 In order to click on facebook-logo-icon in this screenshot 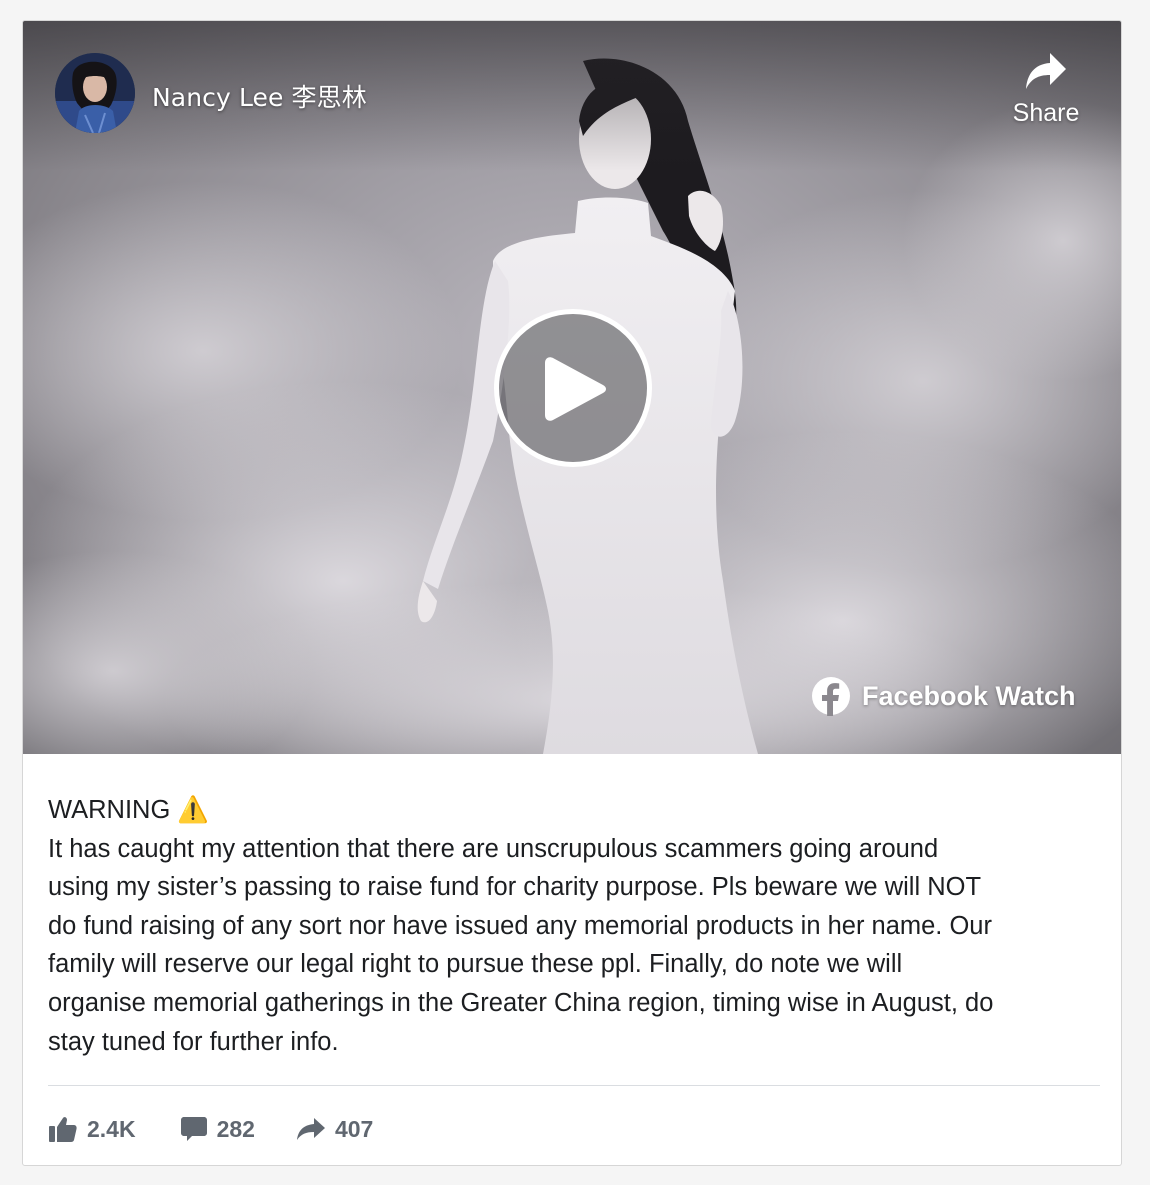, I will do `click(831, 696)`.